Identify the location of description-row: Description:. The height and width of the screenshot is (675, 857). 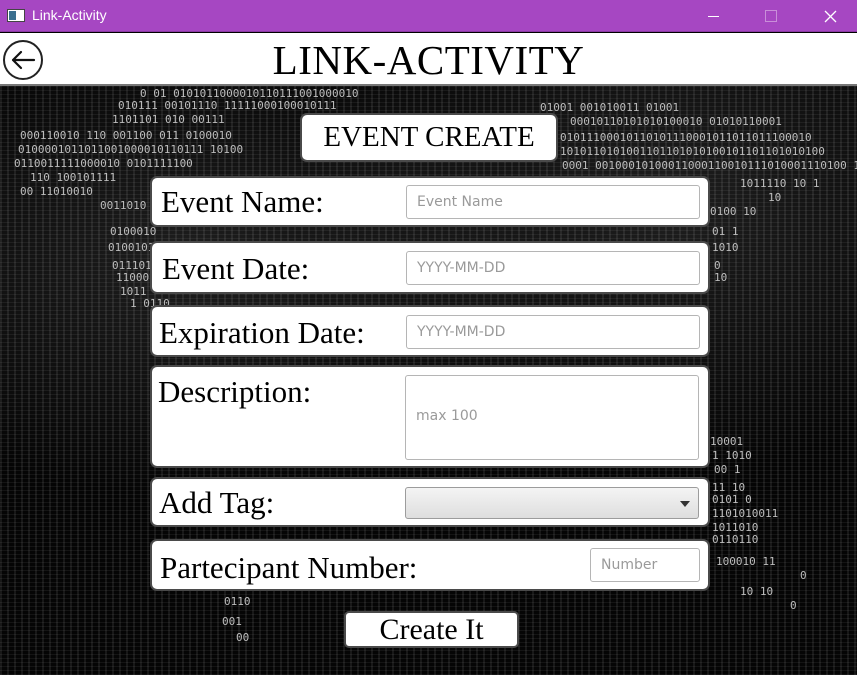
(430, 416).